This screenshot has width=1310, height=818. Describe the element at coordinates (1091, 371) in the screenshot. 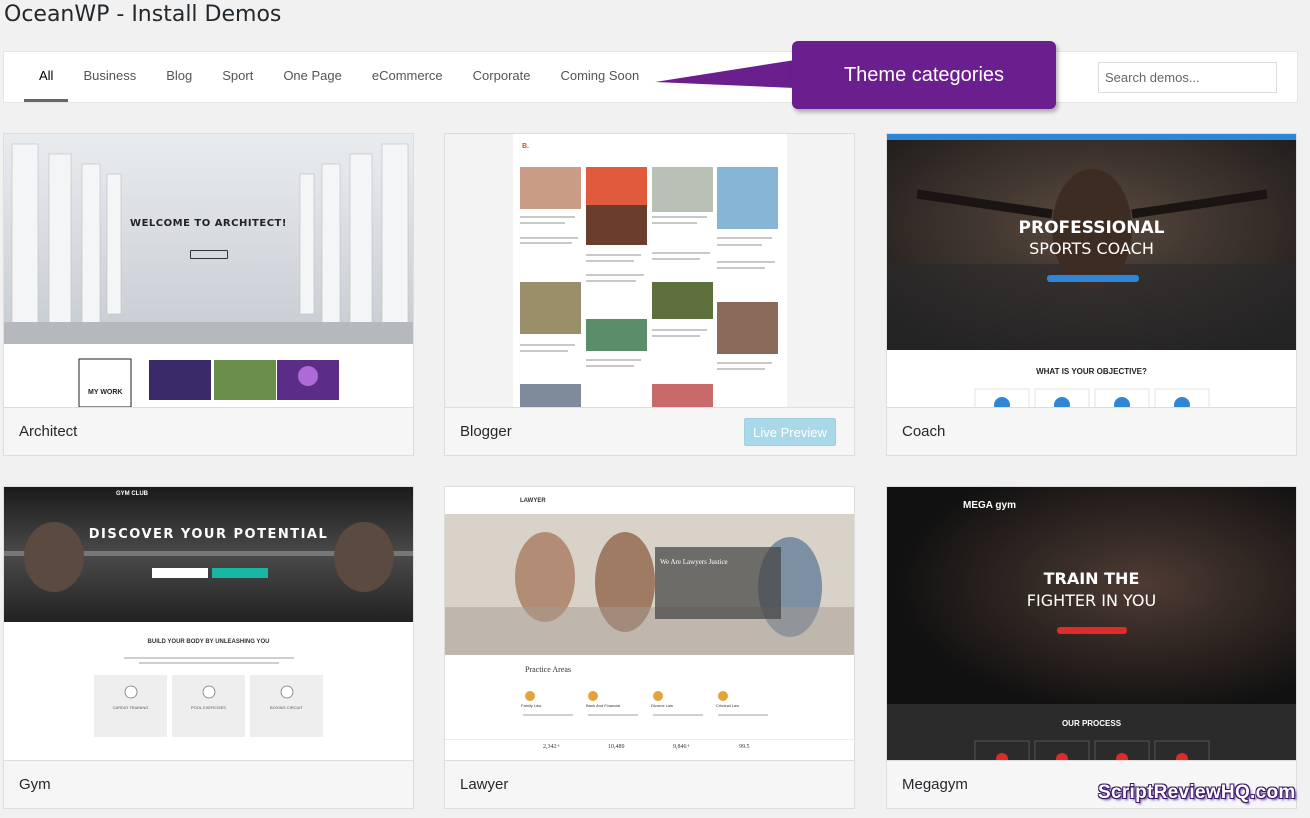

I see `coach-section-title: WHAT IS YOUR OBJECTIVE?` at that location.